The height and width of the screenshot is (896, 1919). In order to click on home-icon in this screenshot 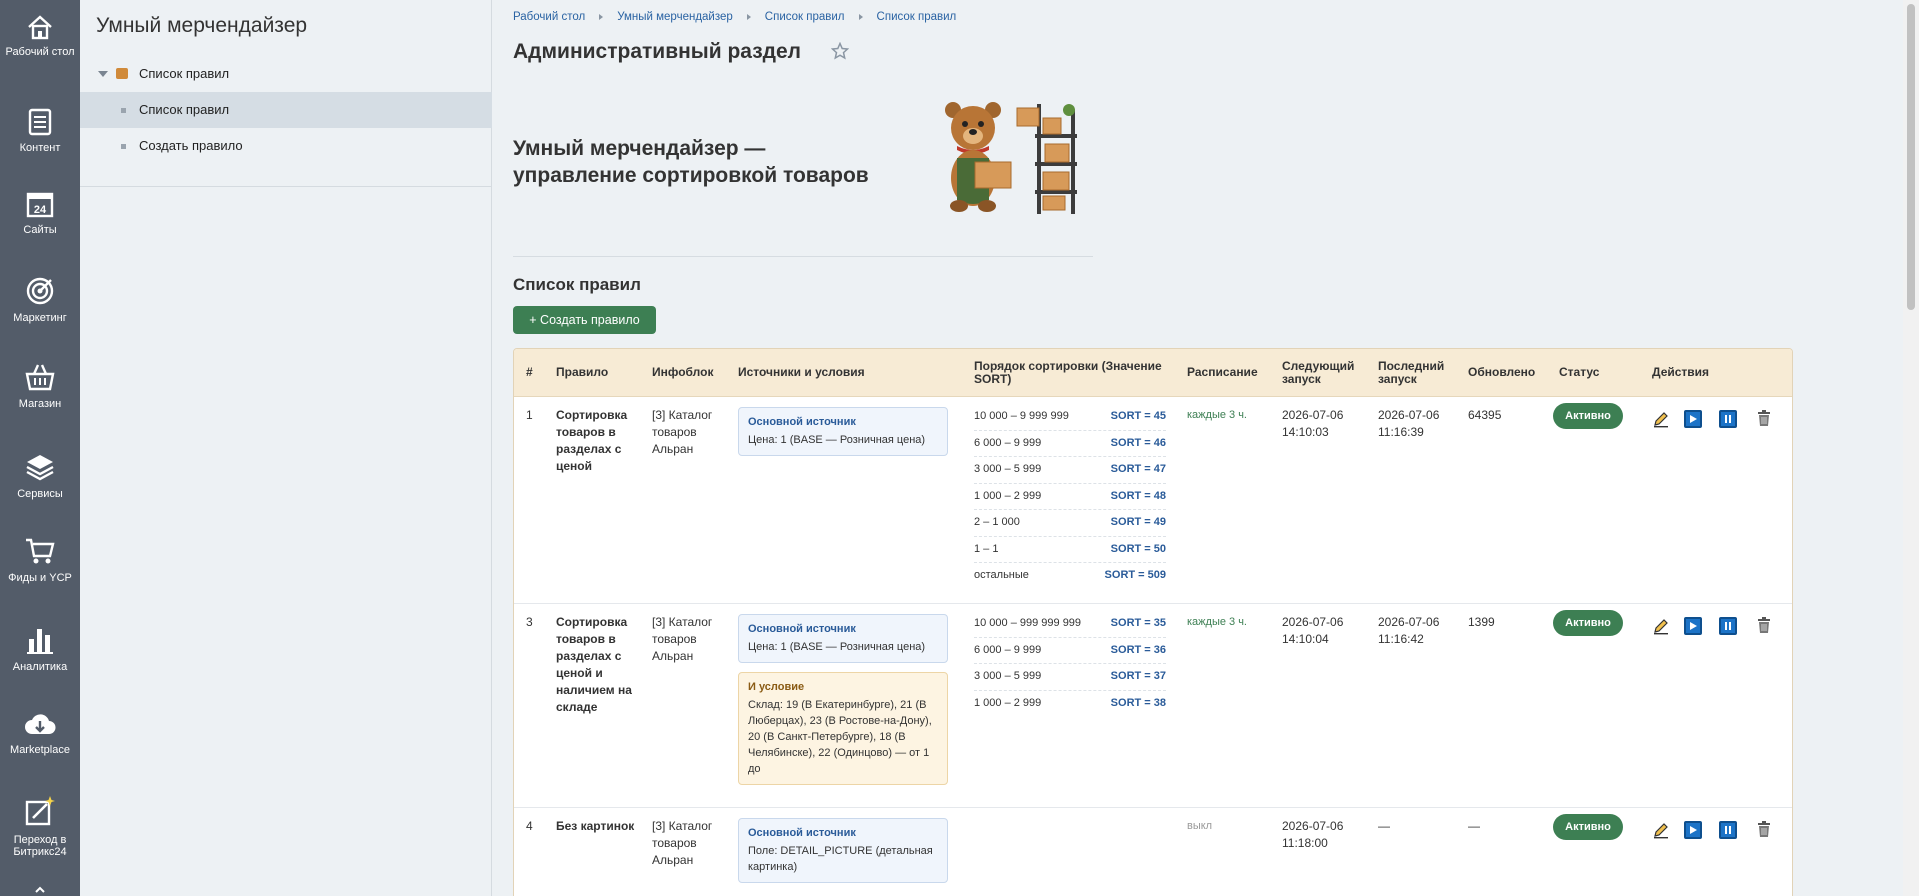, I will do `click(40, 27)`.